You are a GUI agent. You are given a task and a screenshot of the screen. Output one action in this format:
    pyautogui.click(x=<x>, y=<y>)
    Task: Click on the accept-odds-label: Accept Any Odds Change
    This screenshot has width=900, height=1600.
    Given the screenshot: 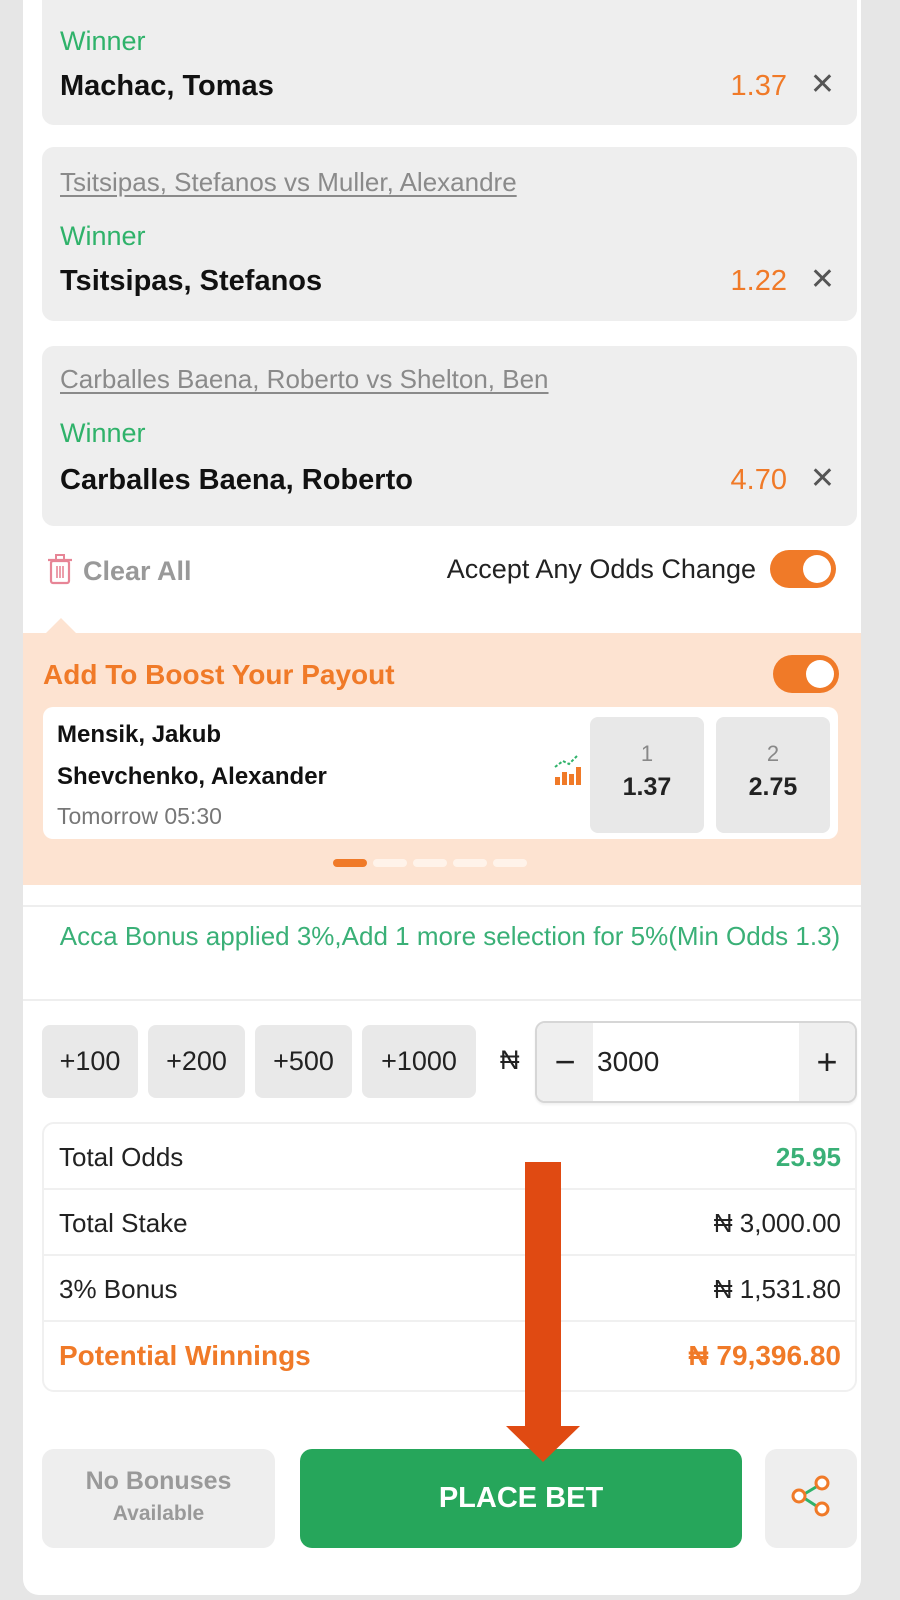 What is the action you would take?
    pyautogui.click(x=601, y=568)
    